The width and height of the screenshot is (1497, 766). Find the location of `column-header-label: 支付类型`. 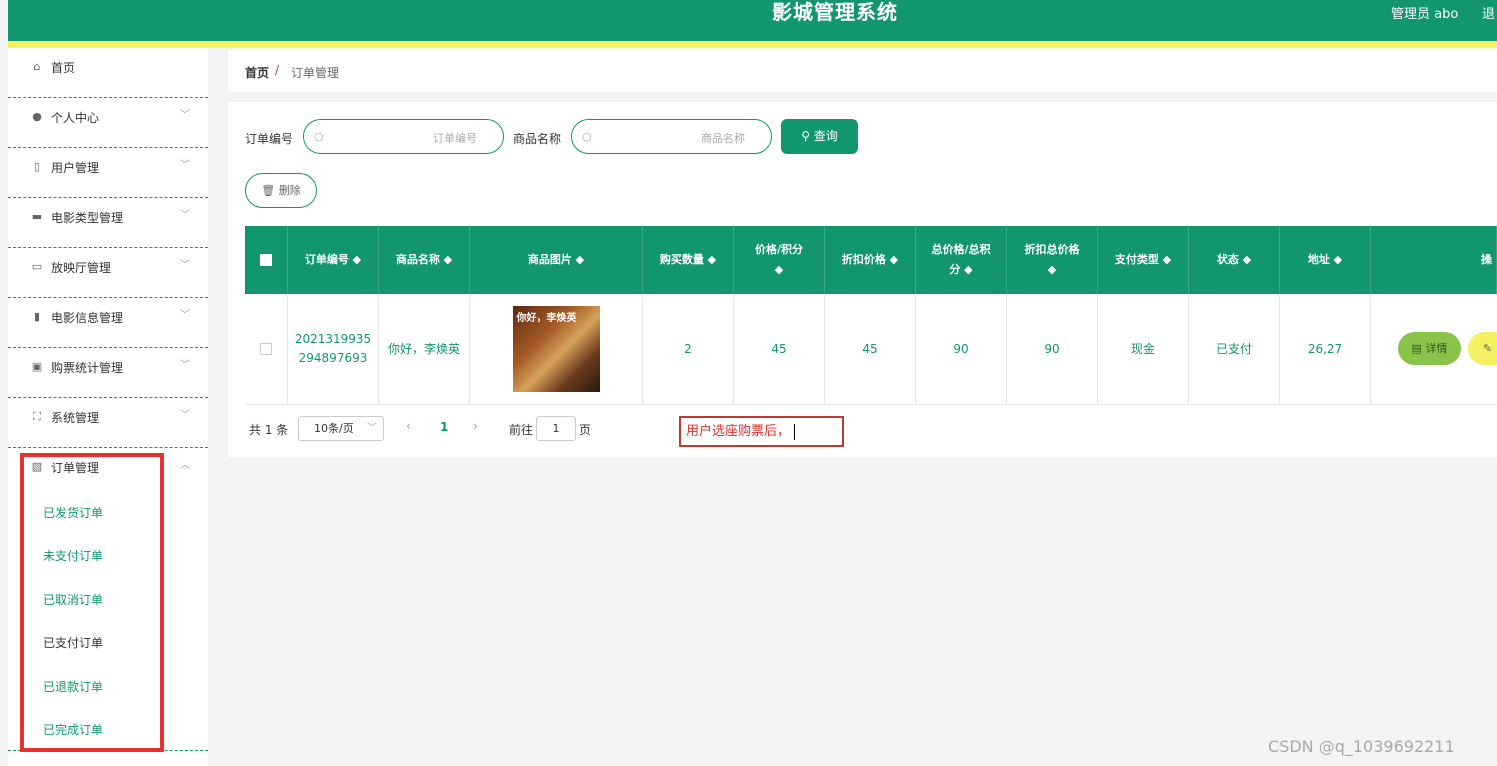

column-header-label: 支付类型 is located at coordinates (1136, 259).